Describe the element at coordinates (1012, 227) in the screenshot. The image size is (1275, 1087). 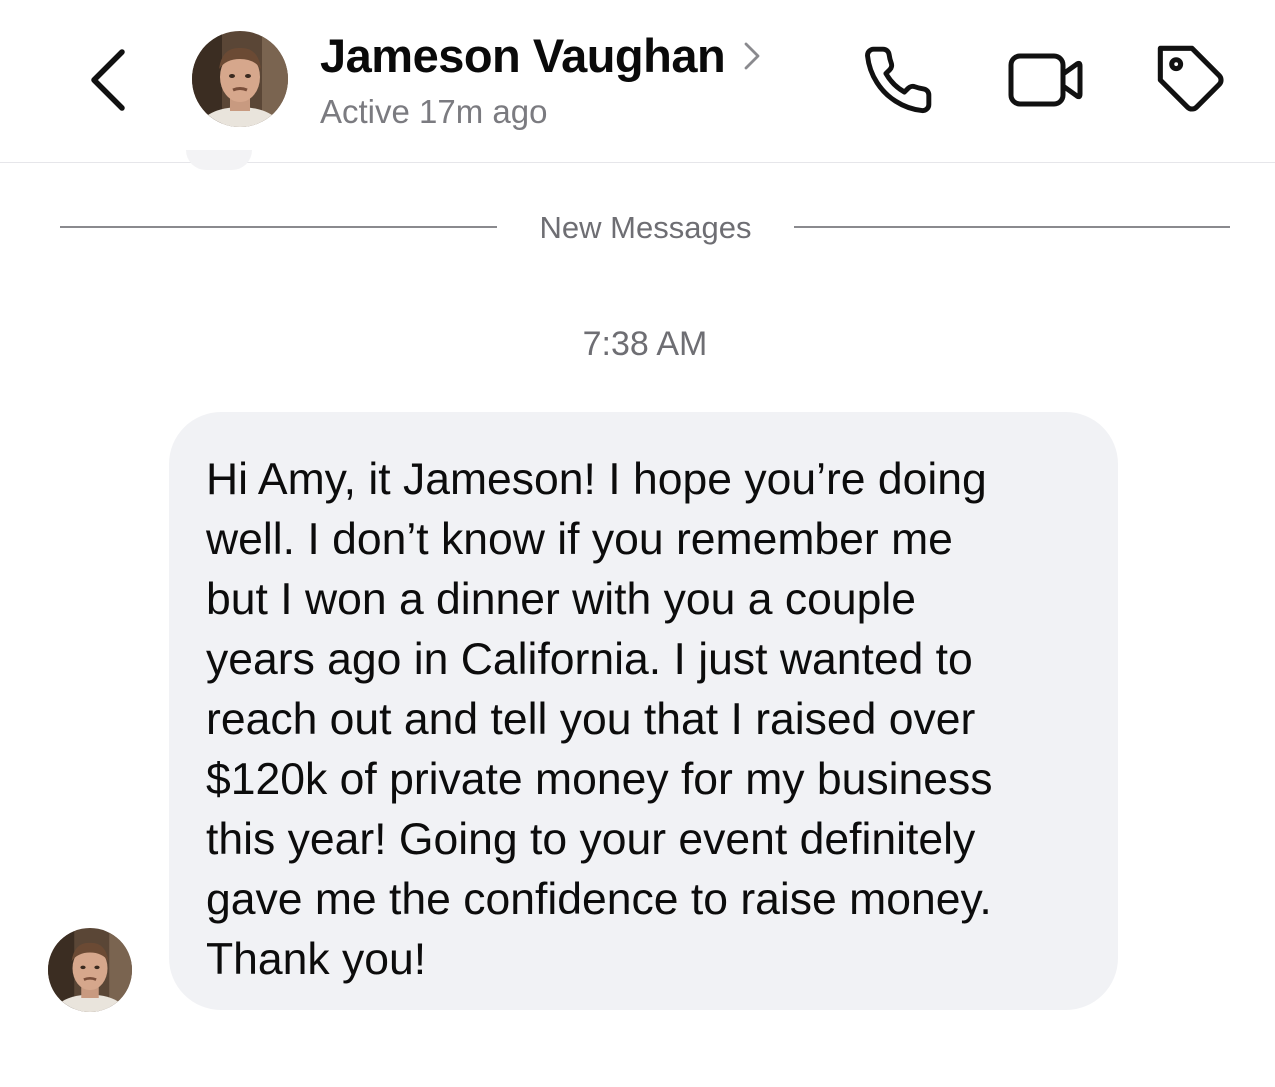
I see `divider-line-right` at that location.